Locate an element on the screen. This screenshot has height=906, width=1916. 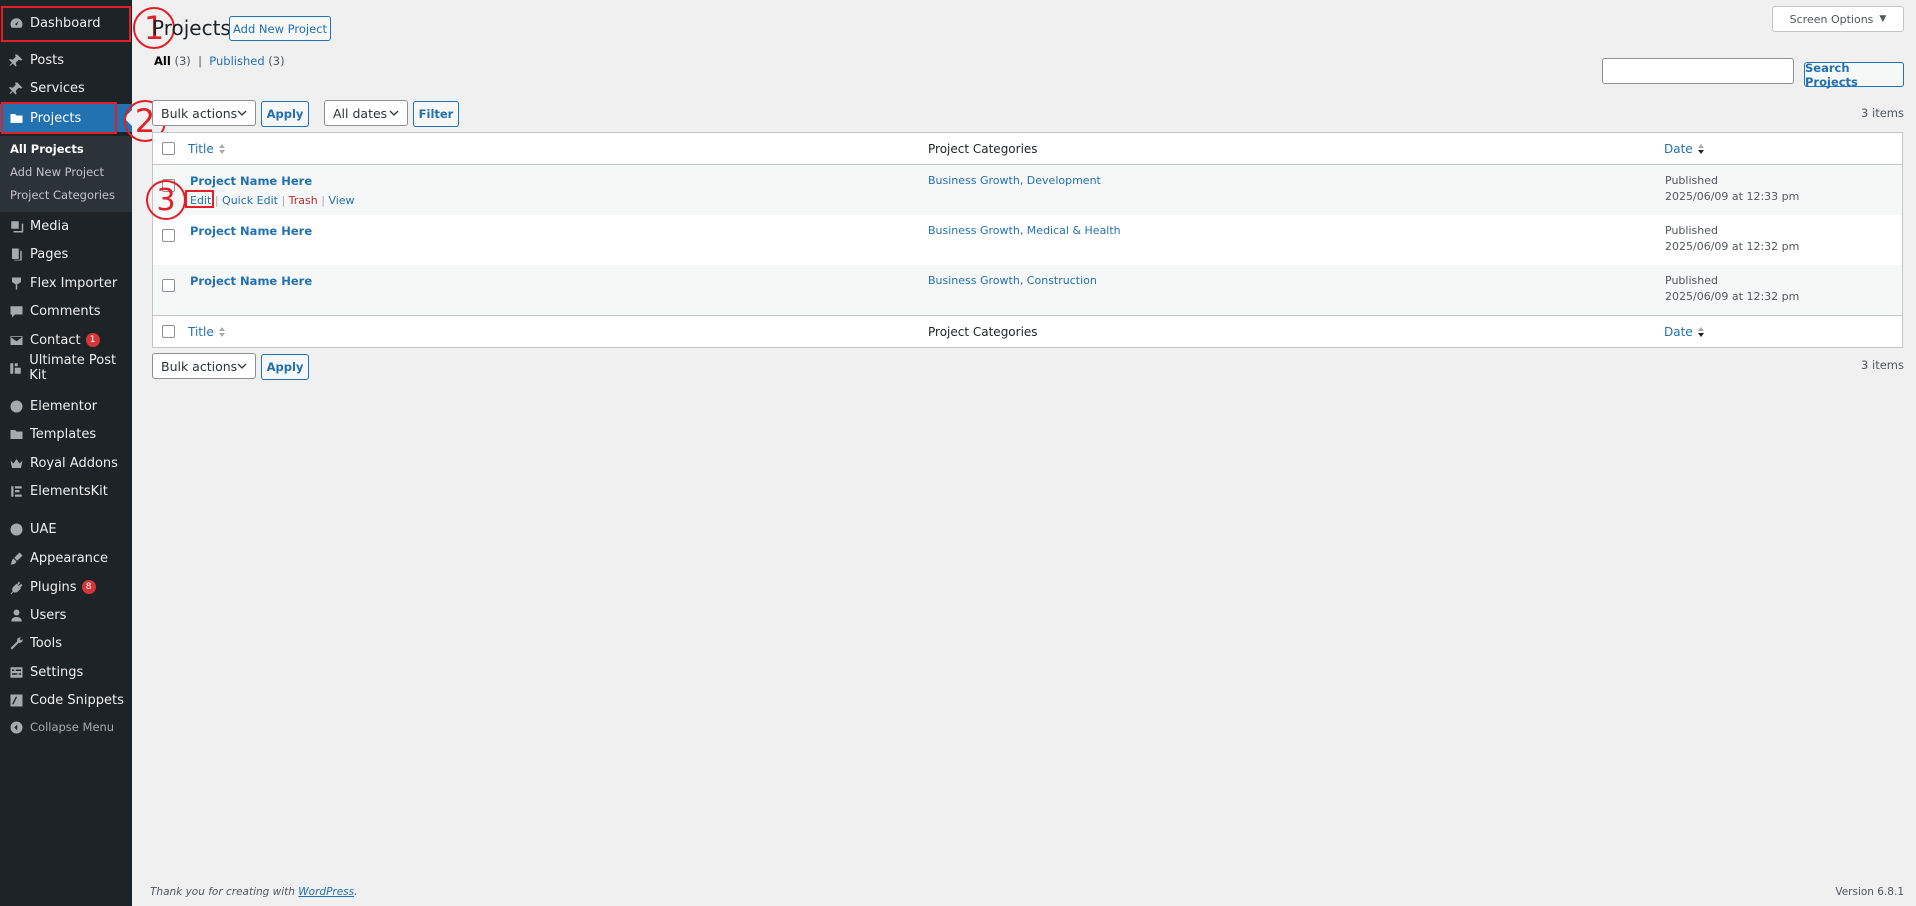
submenu-project-categories: Project Categories is located at coordinates (62, 195).